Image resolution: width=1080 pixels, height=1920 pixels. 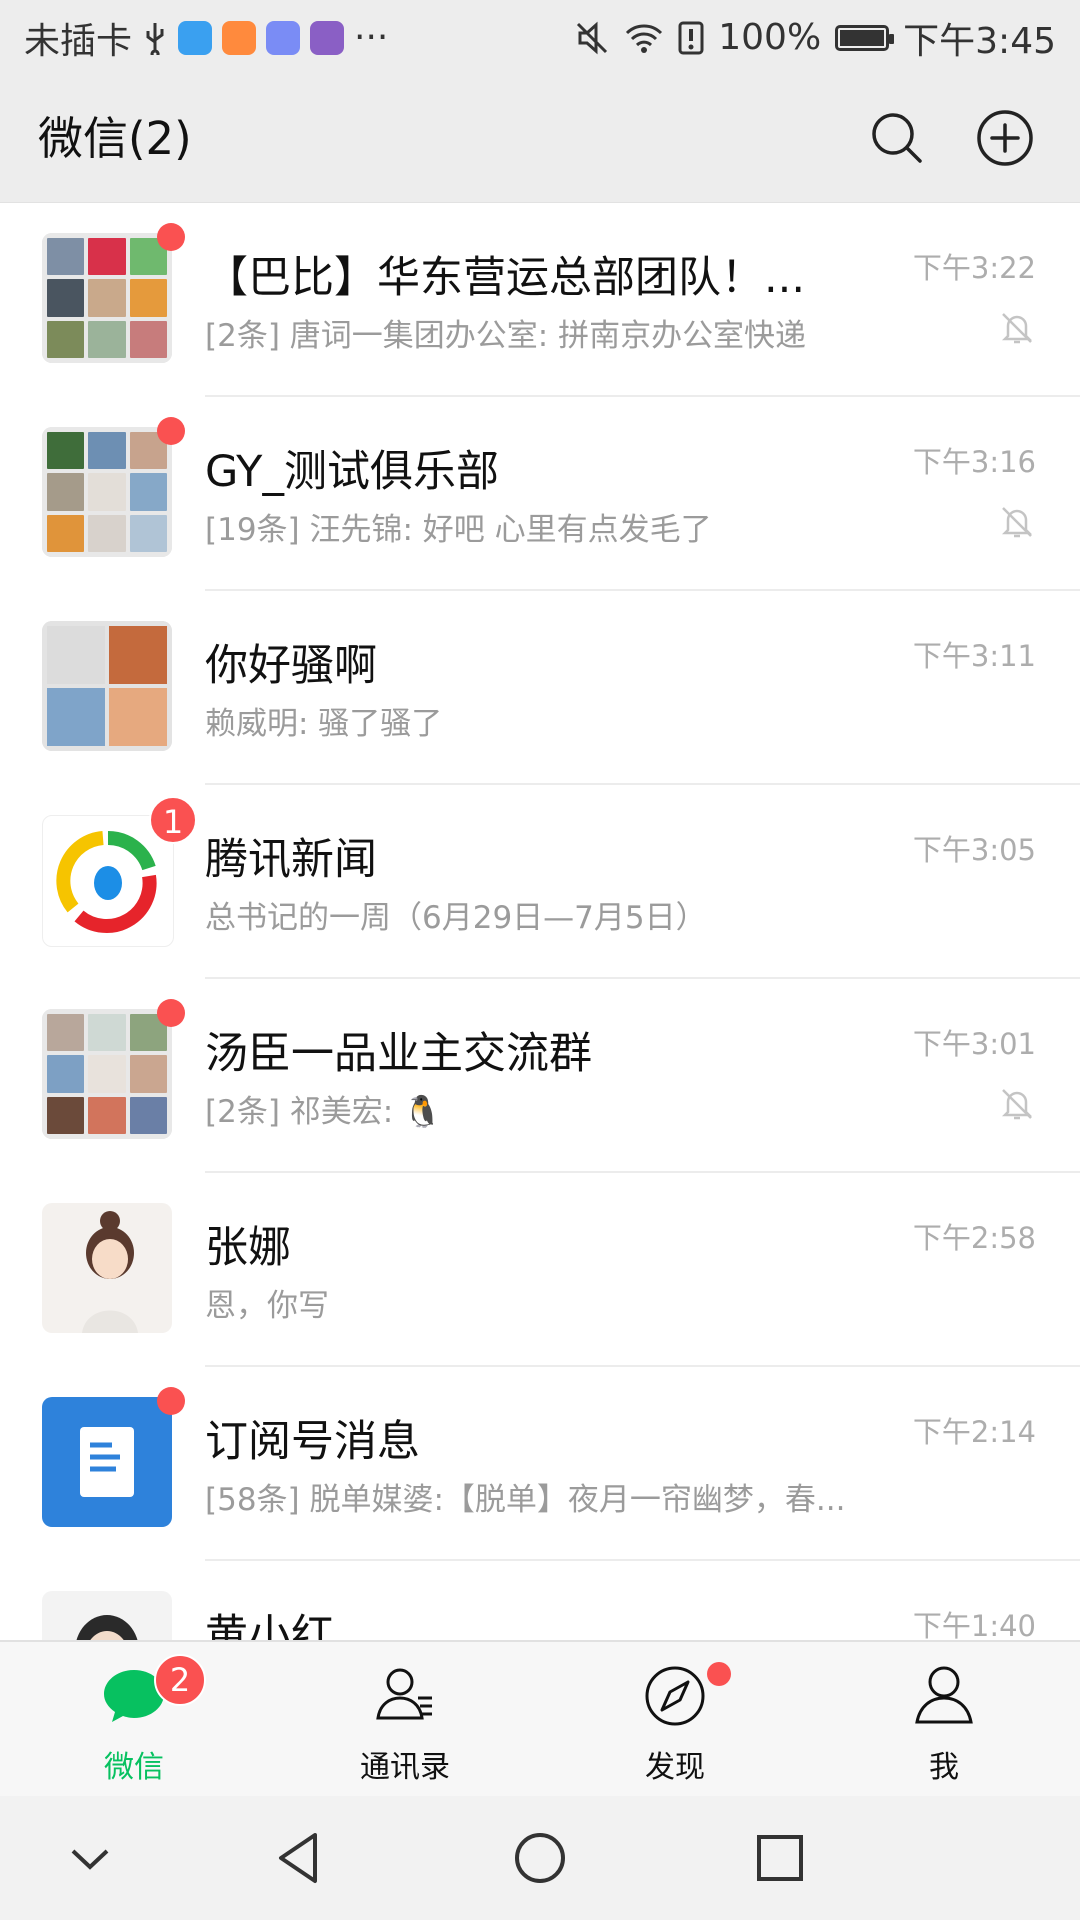 I want to click on sim-alert-icon, so click(x=691, y=37).